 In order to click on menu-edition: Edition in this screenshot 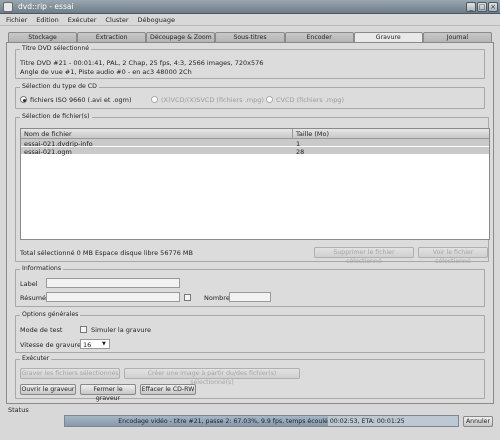, I will do `click(46, 19)`.